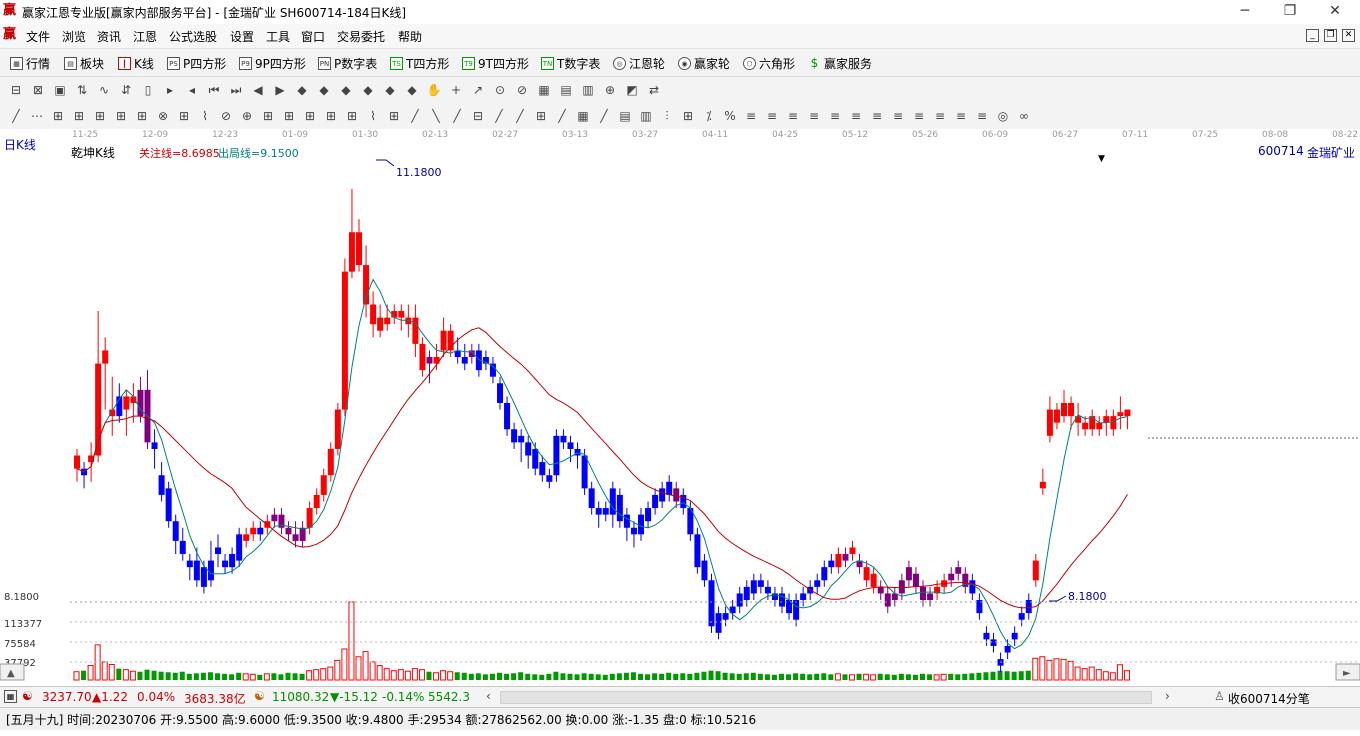  Describe the element at coordinates (588, 90) in the screenshot. I see `drawing-tool-27-icon: ▥` at that location.